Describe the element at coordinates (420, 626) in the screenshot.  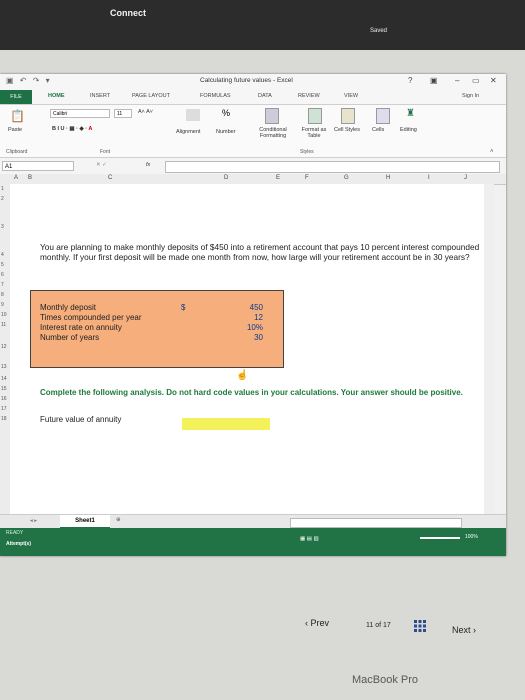
I see `grid-view-icon` at that location.